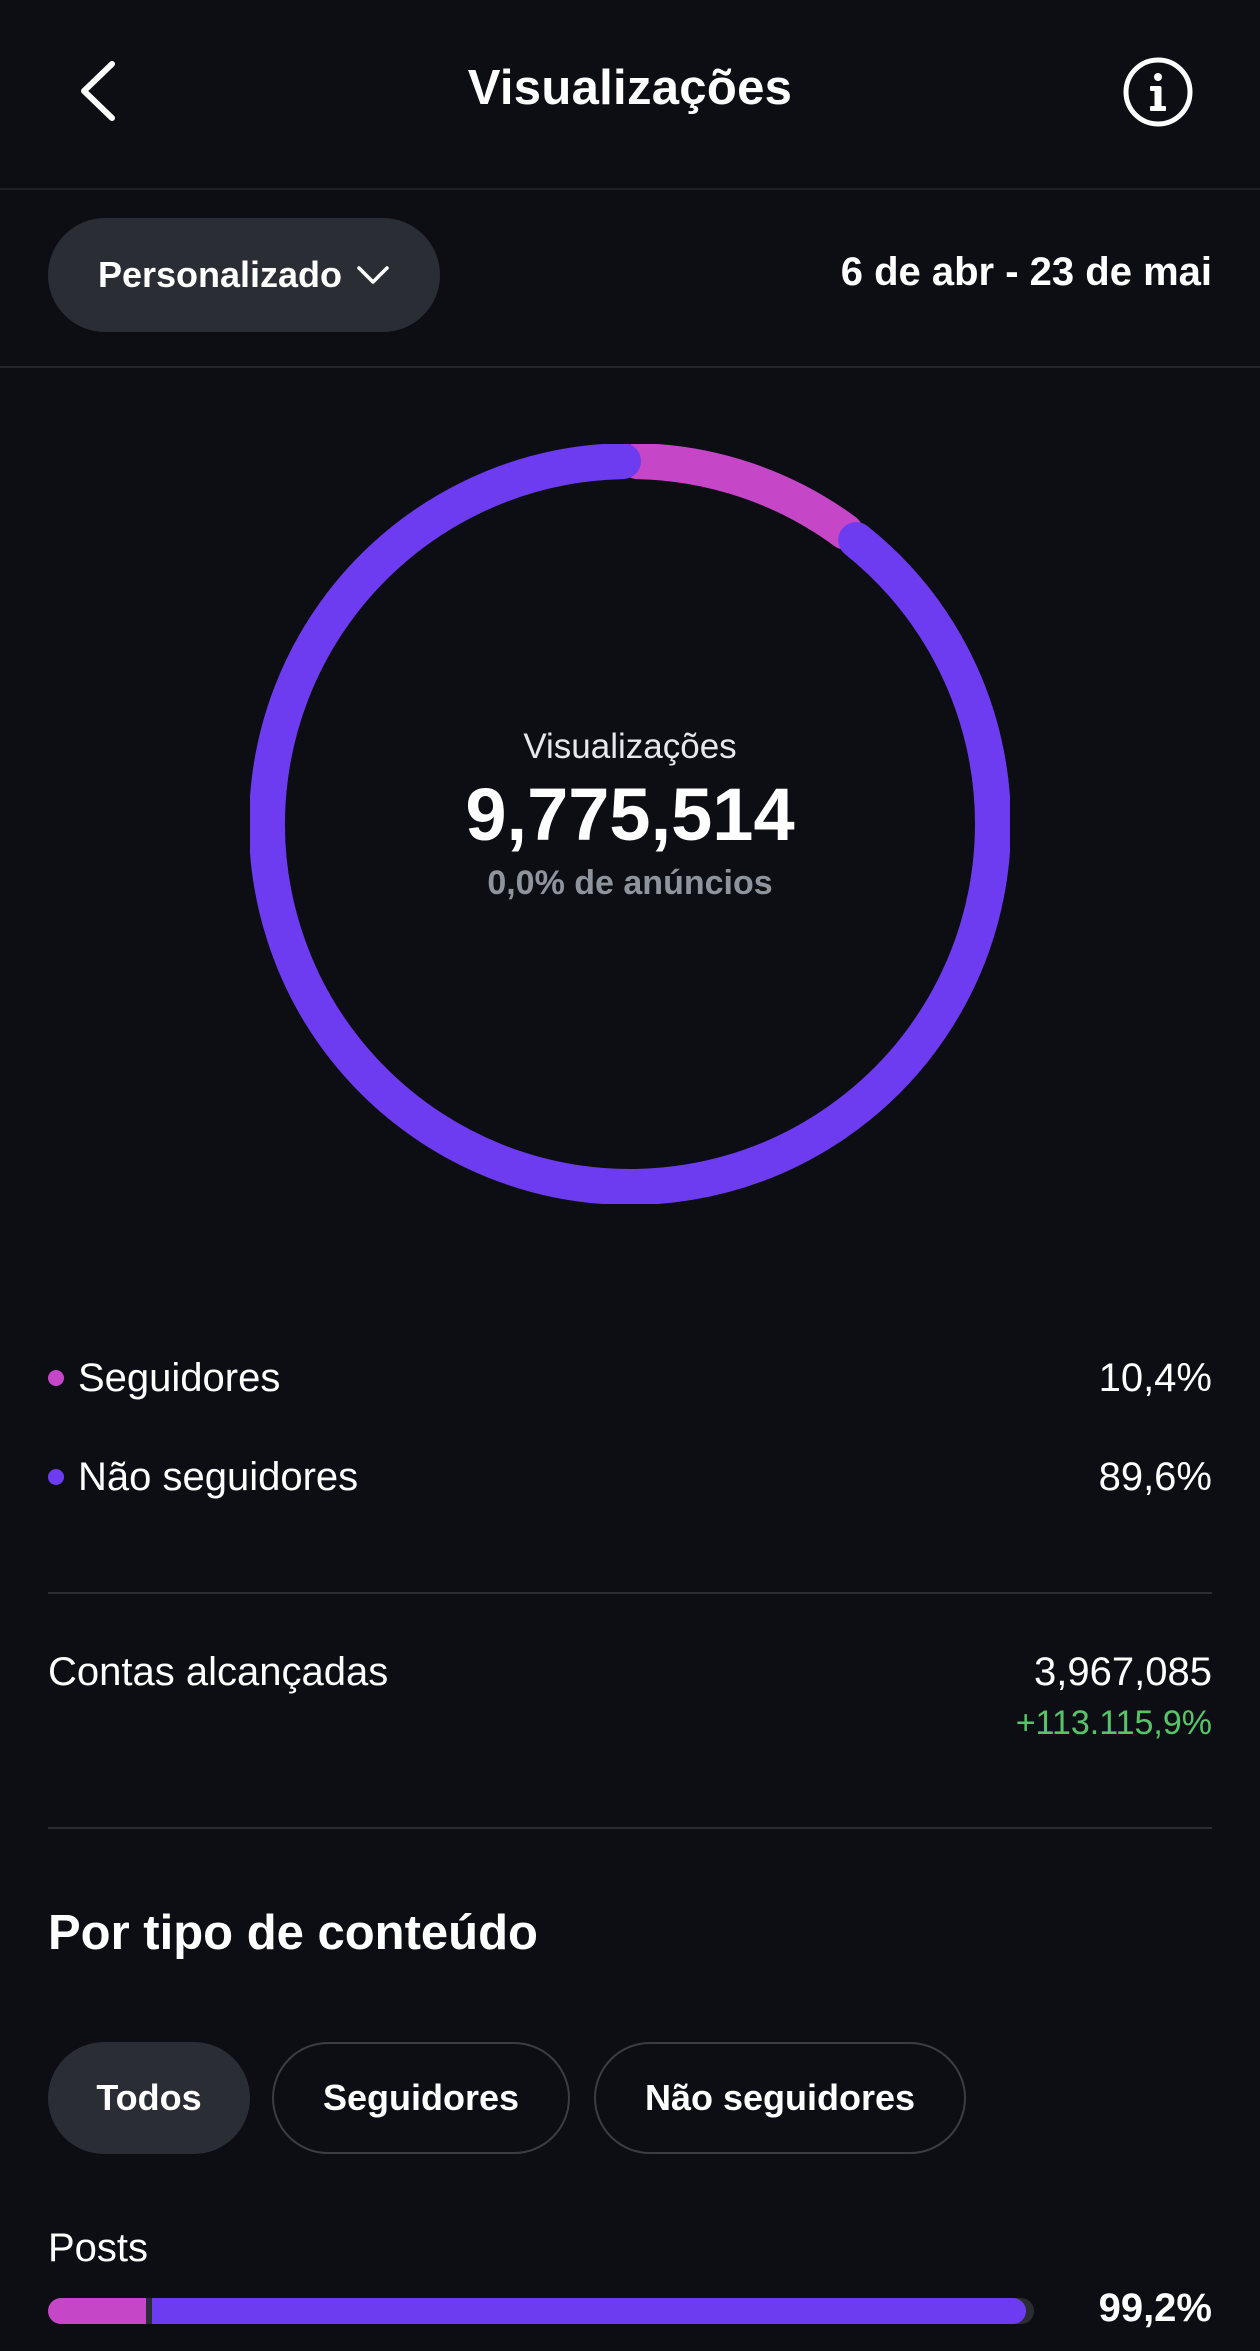  I want to click on ads-note: 0,0% de anúncios, so click(630, 883).